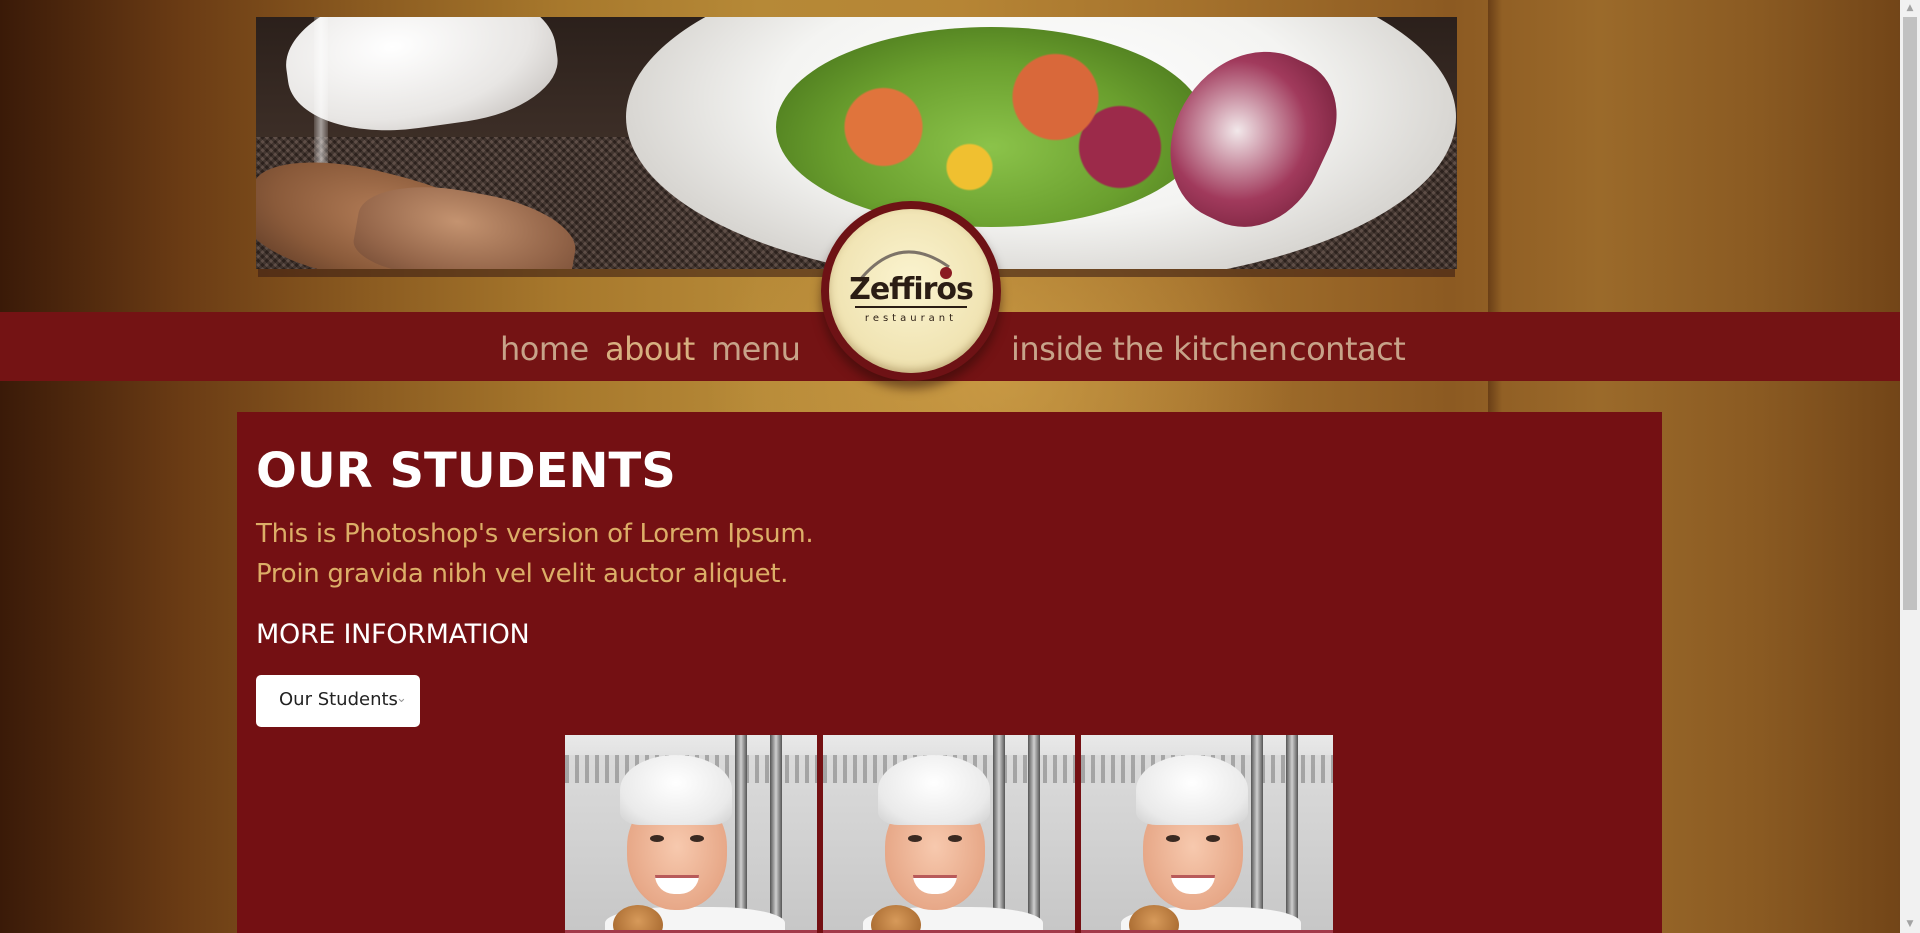 This screenshot has width=1920, height=933. Describe the element at coordinates (544, 349) in the screenshot. I see `nav-home: home` at that location.